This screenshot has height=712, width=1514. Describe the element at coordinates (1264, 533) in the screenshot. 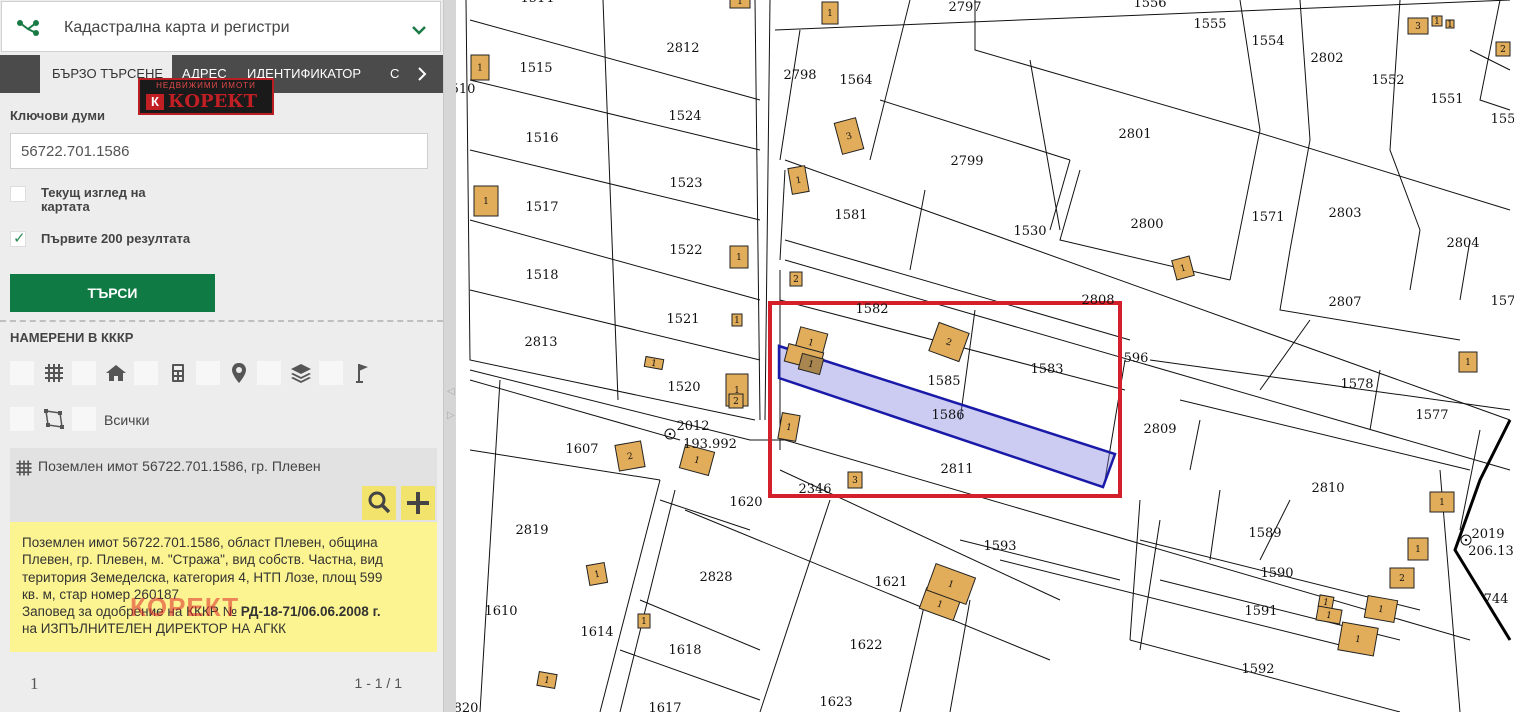

I see `parcel-label: 1589` at that location.